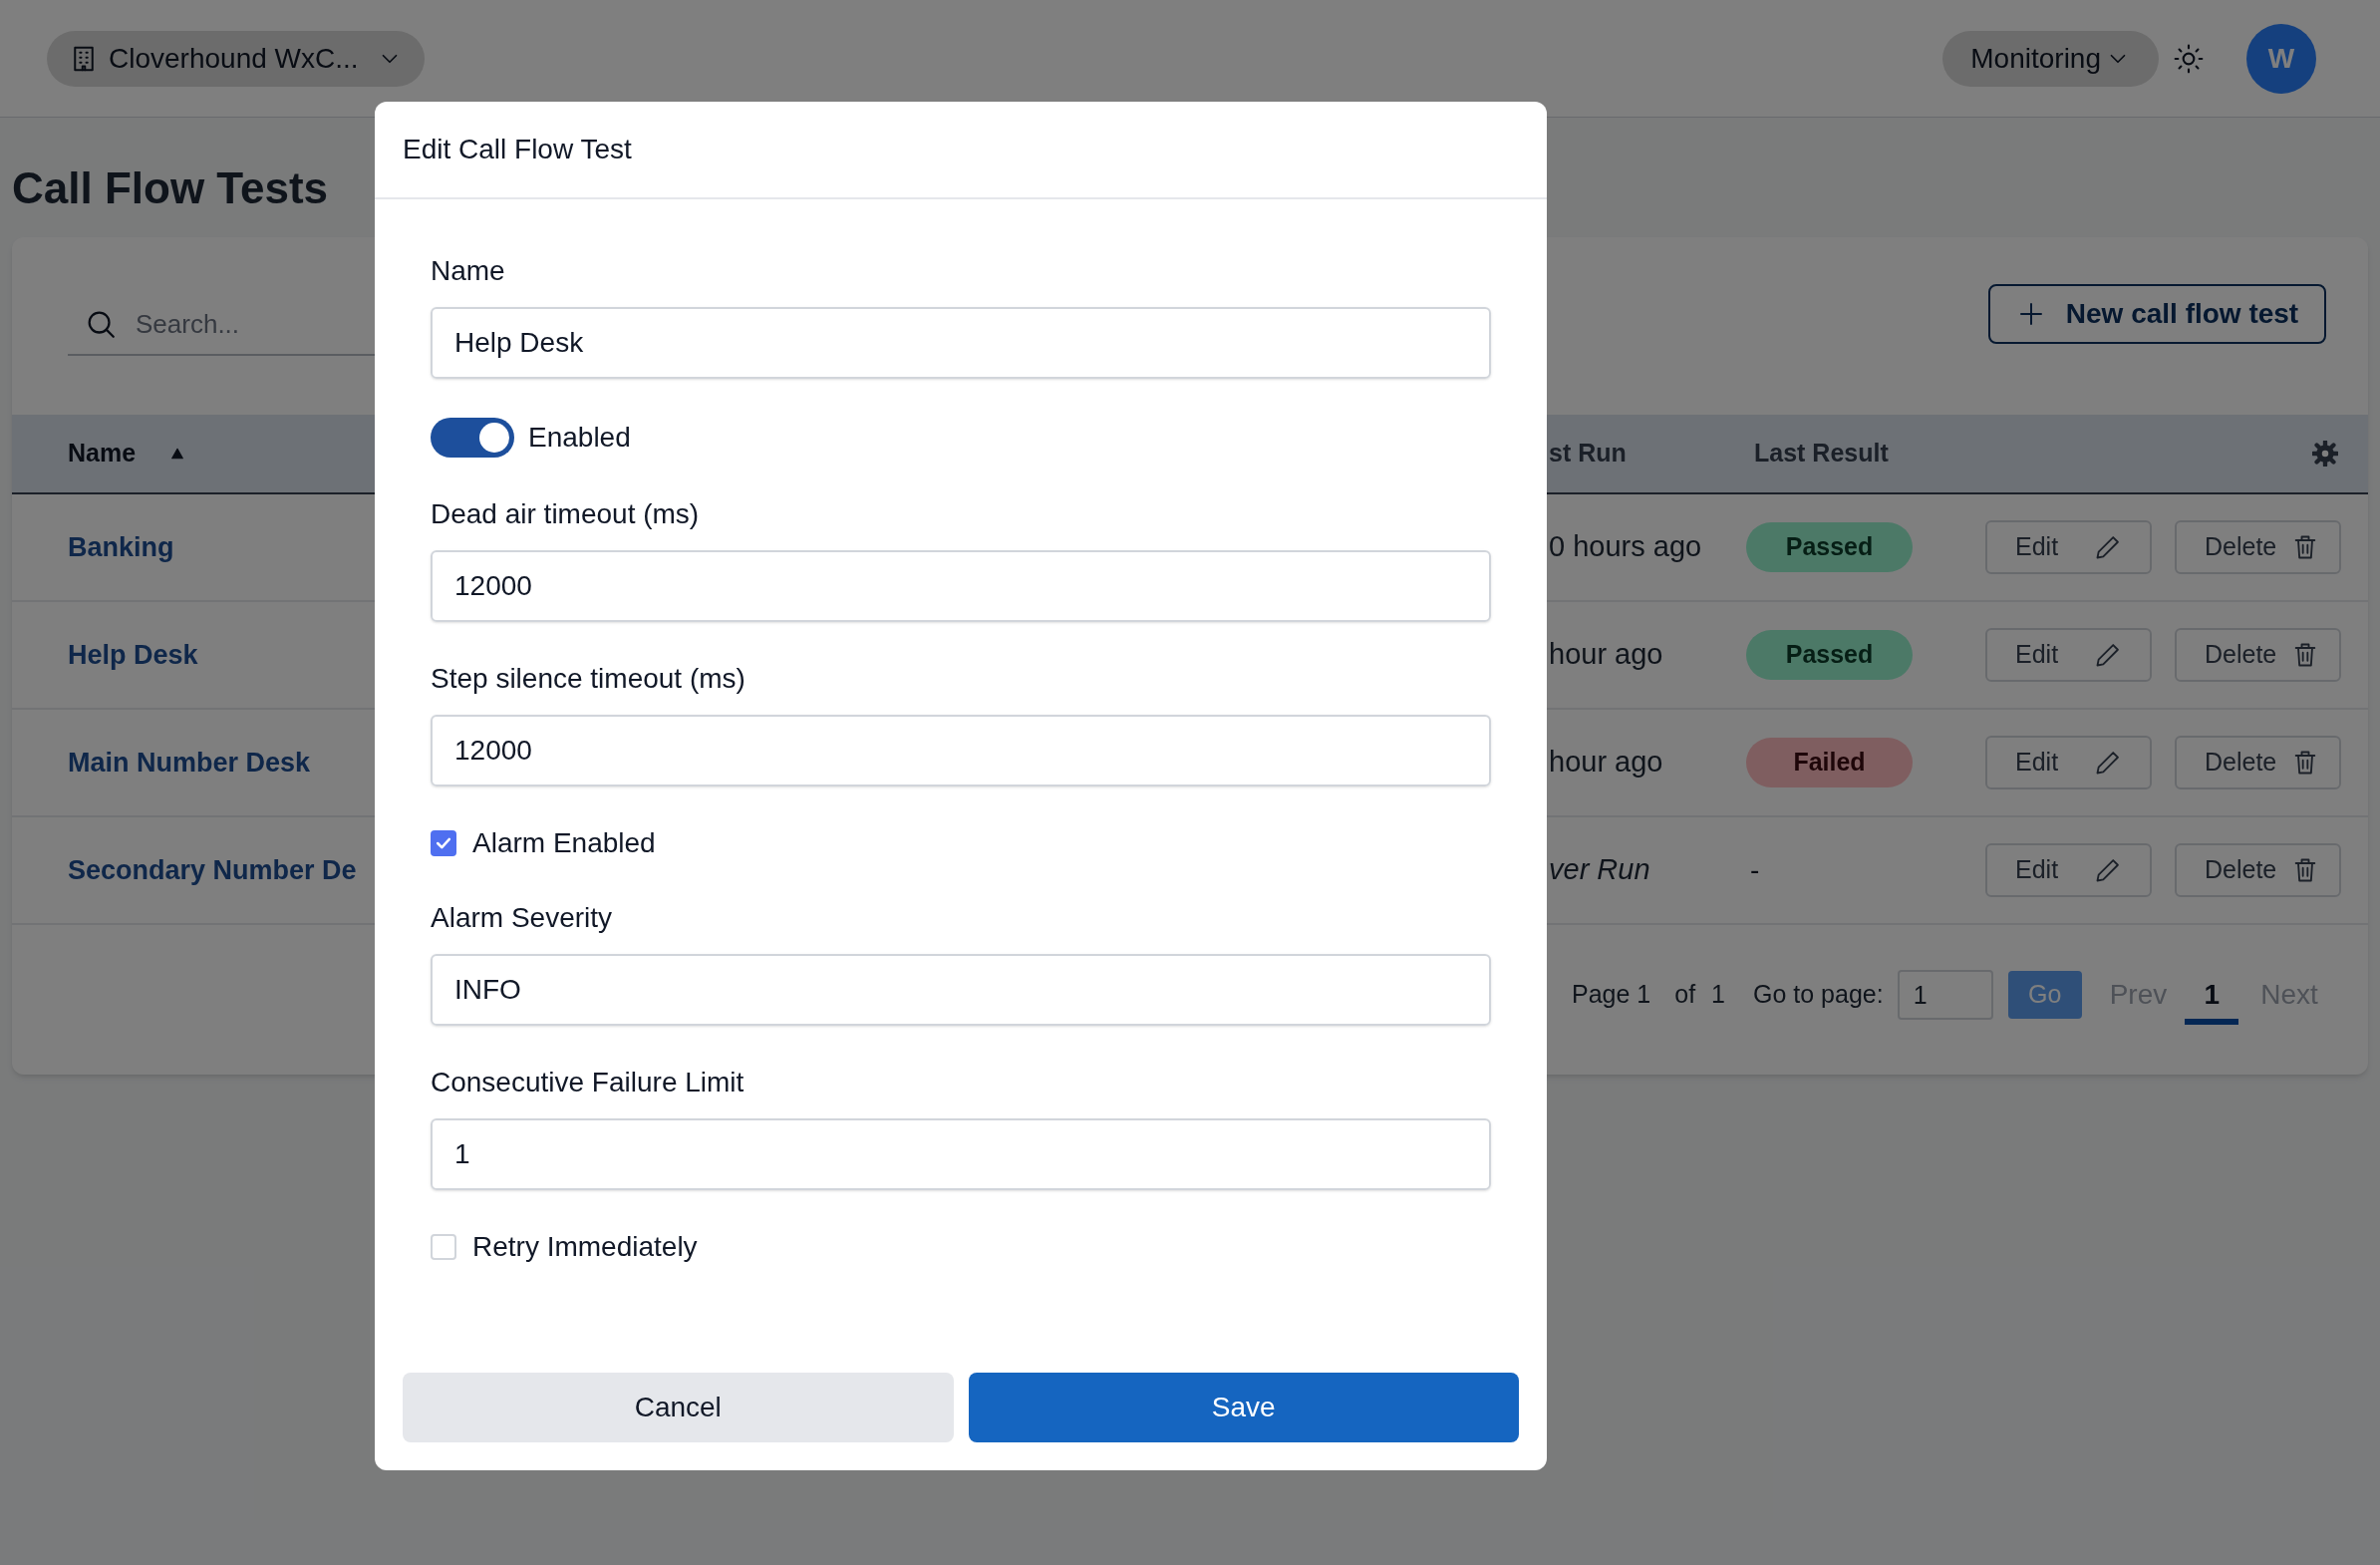 Image resolution: width=2380 pixels, height=1565 pixels. What do you see at coordinates (2212, 995) in the screenshot?
I see `page-button: 1` at bounding box center [2212, 995].